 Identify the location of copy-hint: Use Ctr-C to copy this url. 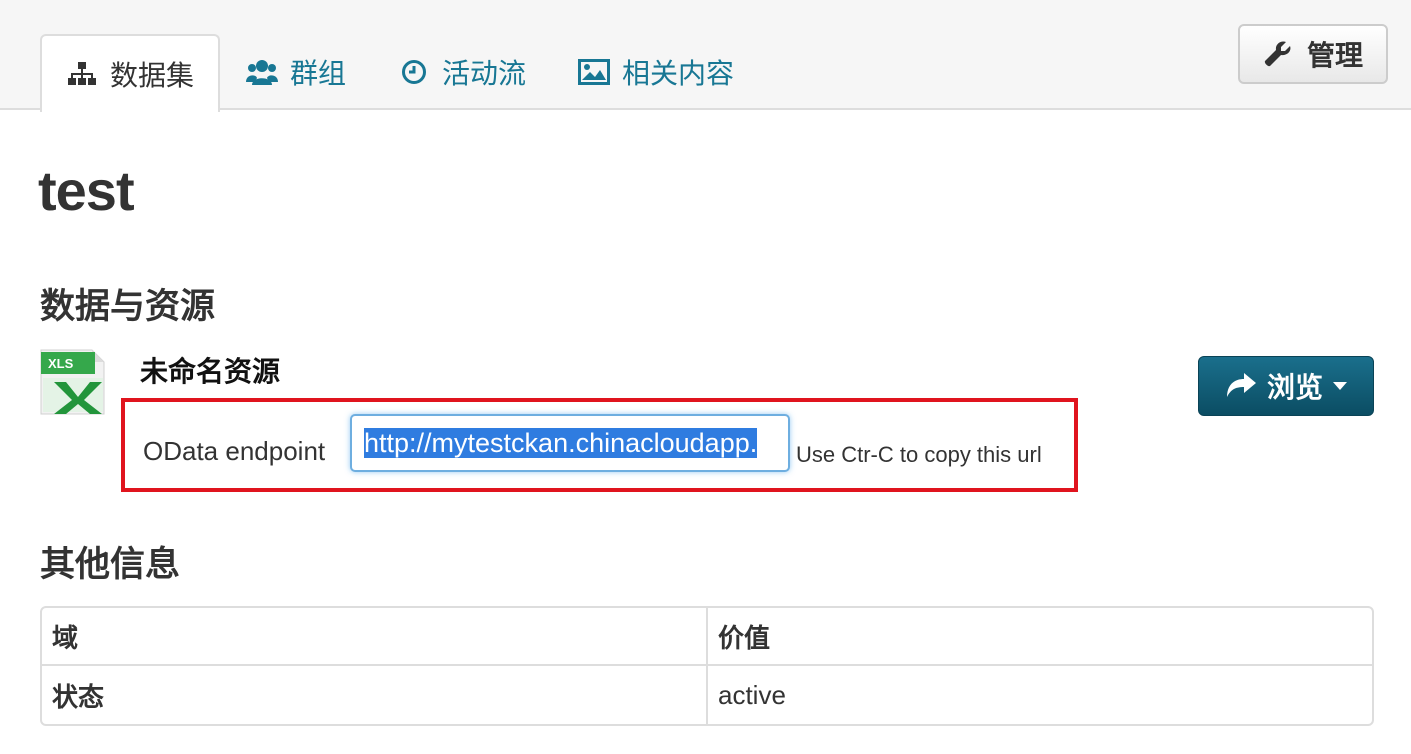
(919, 454).